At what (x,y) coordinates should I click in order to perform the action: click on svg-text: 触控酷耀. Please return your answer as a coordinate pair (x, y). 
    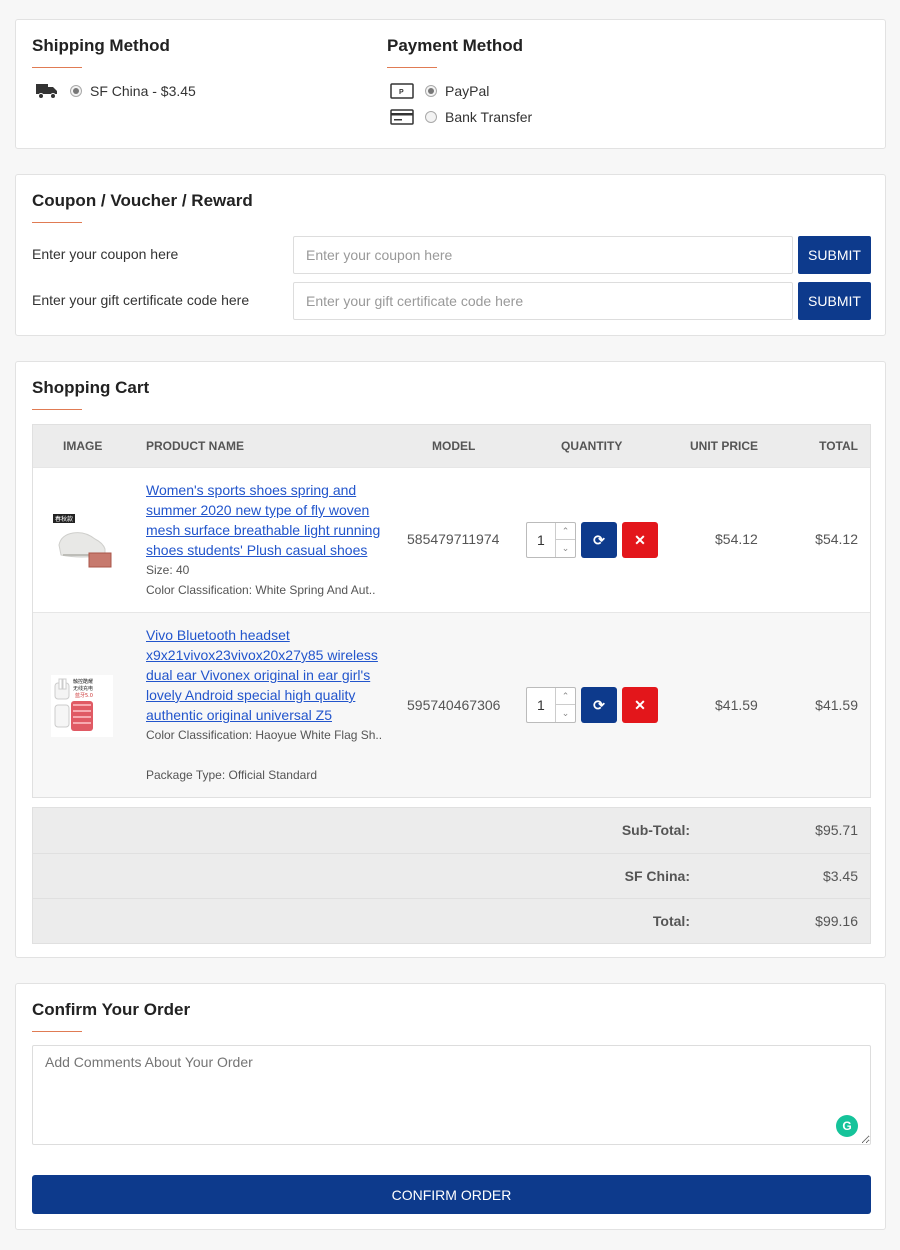
    Looking at the image, I should click on (83, 681).